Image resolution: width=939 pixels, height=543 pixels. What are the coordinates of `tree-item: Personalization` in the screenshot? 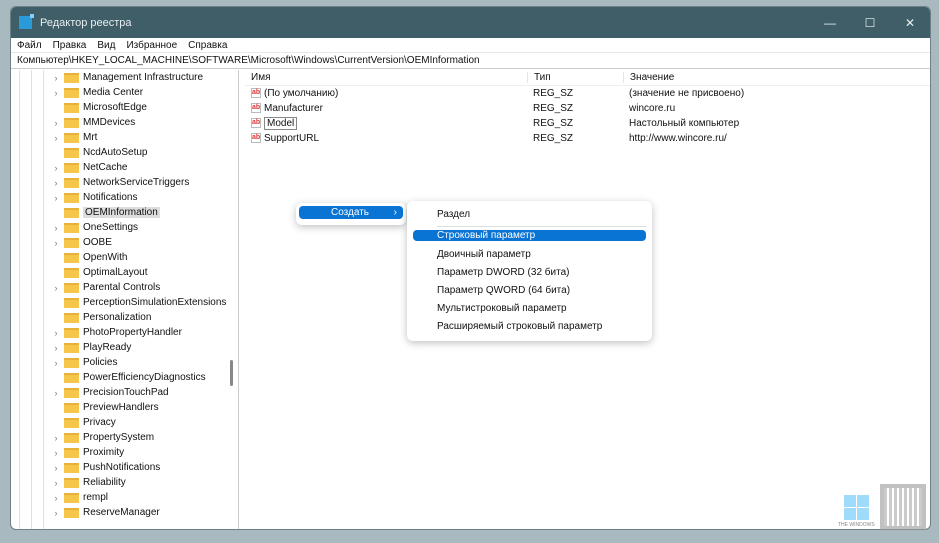 It's located at (124, 317).